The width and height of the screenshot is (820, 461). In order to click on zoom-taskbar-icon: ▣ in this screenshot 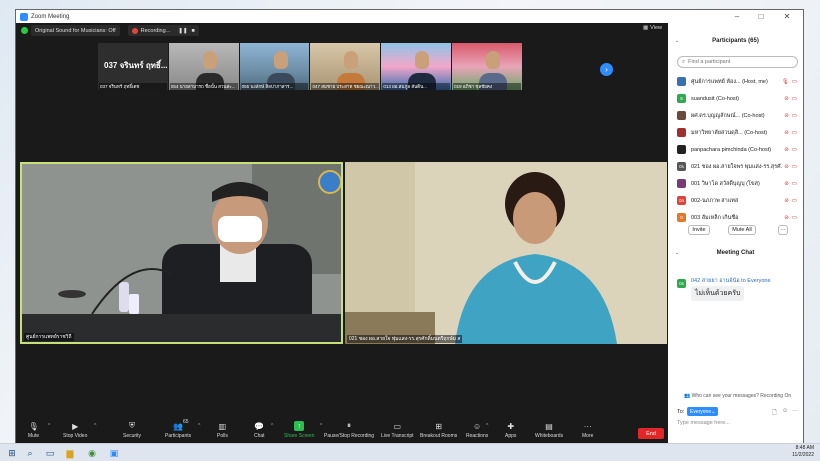, I will do `click(114, 453)`.